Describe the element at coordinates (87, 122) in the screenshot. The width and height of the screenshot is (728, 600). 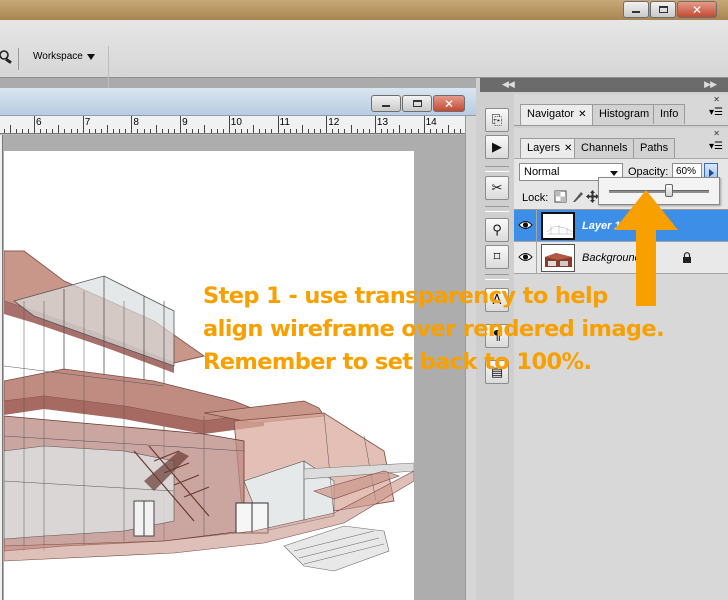
I see `ruler-label: 7` at that location.